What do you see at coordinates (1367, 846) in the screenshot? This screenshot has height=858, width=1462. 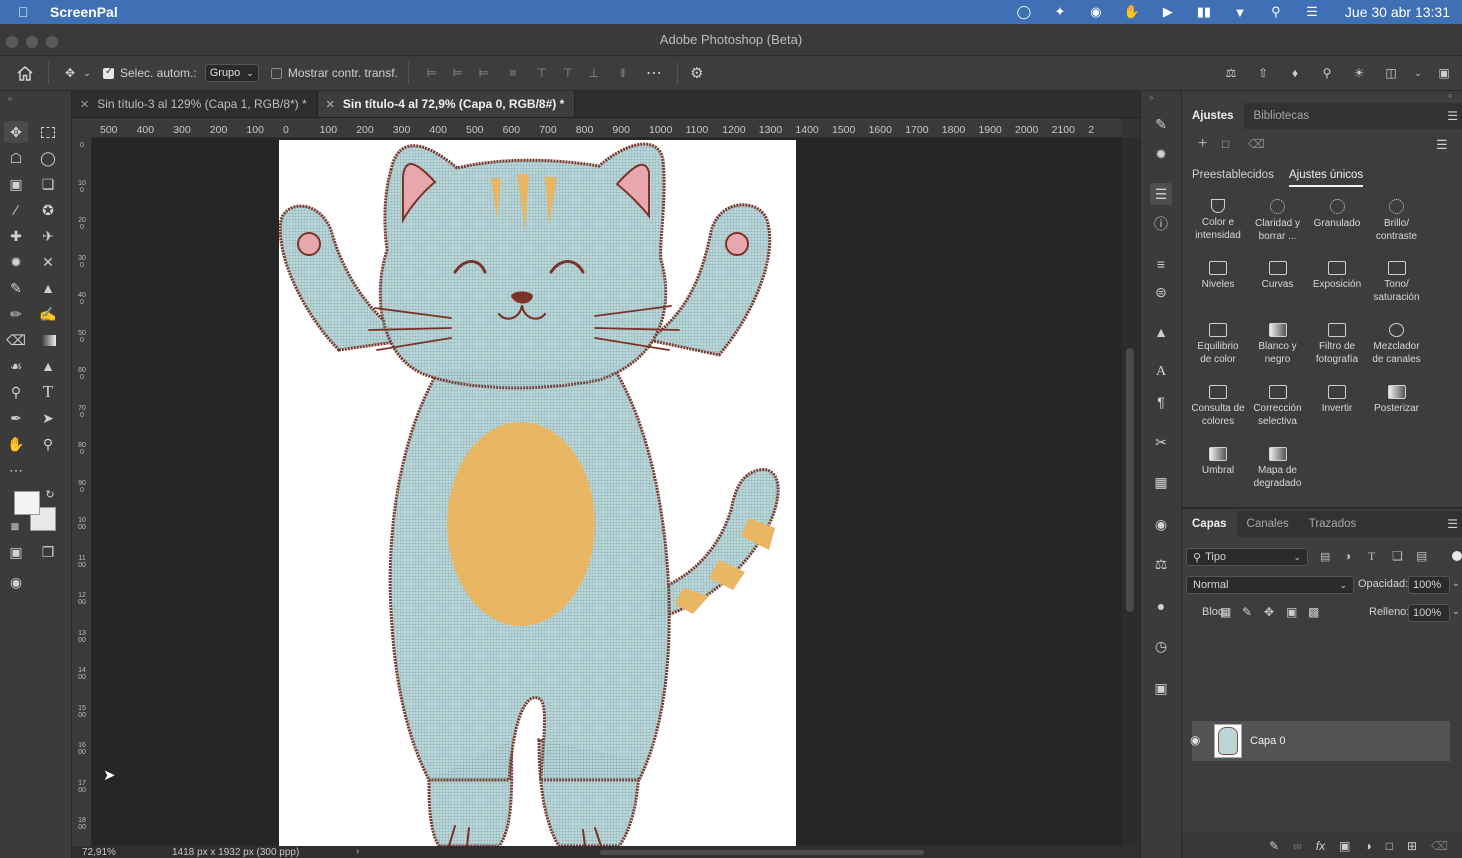 I see `adjustment-layer-icon: ◑` at bounding box center [1367, 846].